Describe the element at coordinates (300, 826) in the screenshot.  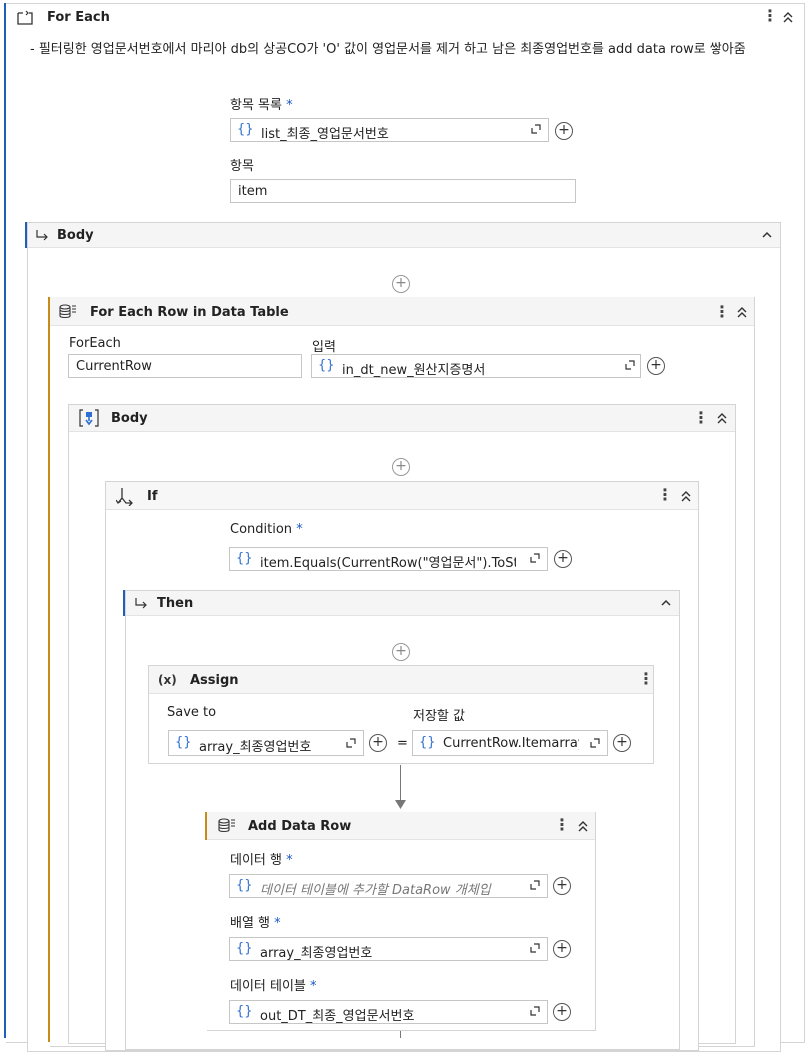
I see `adddatarow-title: Add Data Row` at that location.